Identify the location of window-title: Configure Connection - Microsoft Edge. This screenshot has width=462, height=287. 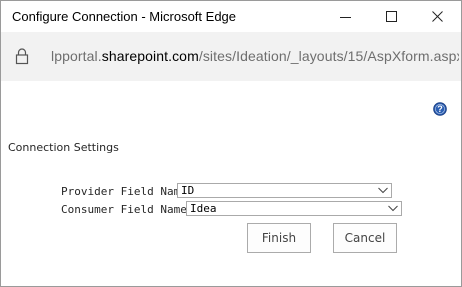
(124, 16).